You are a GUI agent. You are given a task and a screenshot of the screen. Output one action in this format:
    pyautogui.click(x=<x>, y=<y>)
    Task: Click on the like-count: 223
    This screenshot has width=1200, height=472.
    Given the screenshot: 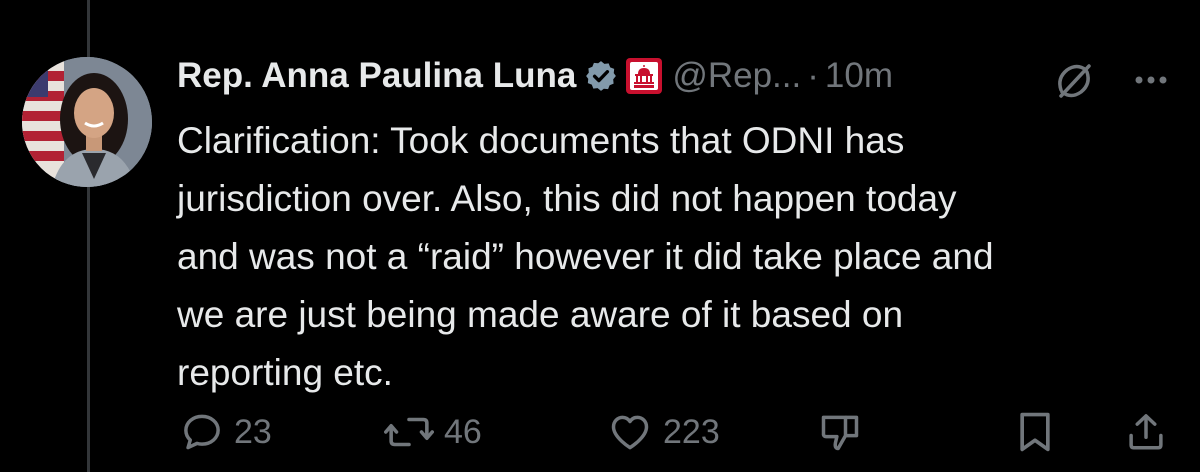 What is the action you would take?
    pyautogui.click(x=691, y=431)
    